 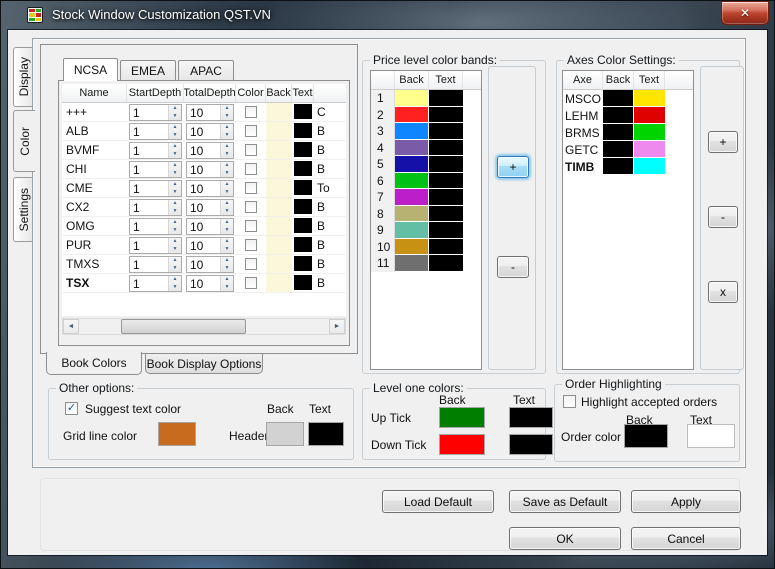 I want to click on book-table-row: PUR 1 ▲ ▼ 10 ▲ ▼ B, so click(x=204, y=245).